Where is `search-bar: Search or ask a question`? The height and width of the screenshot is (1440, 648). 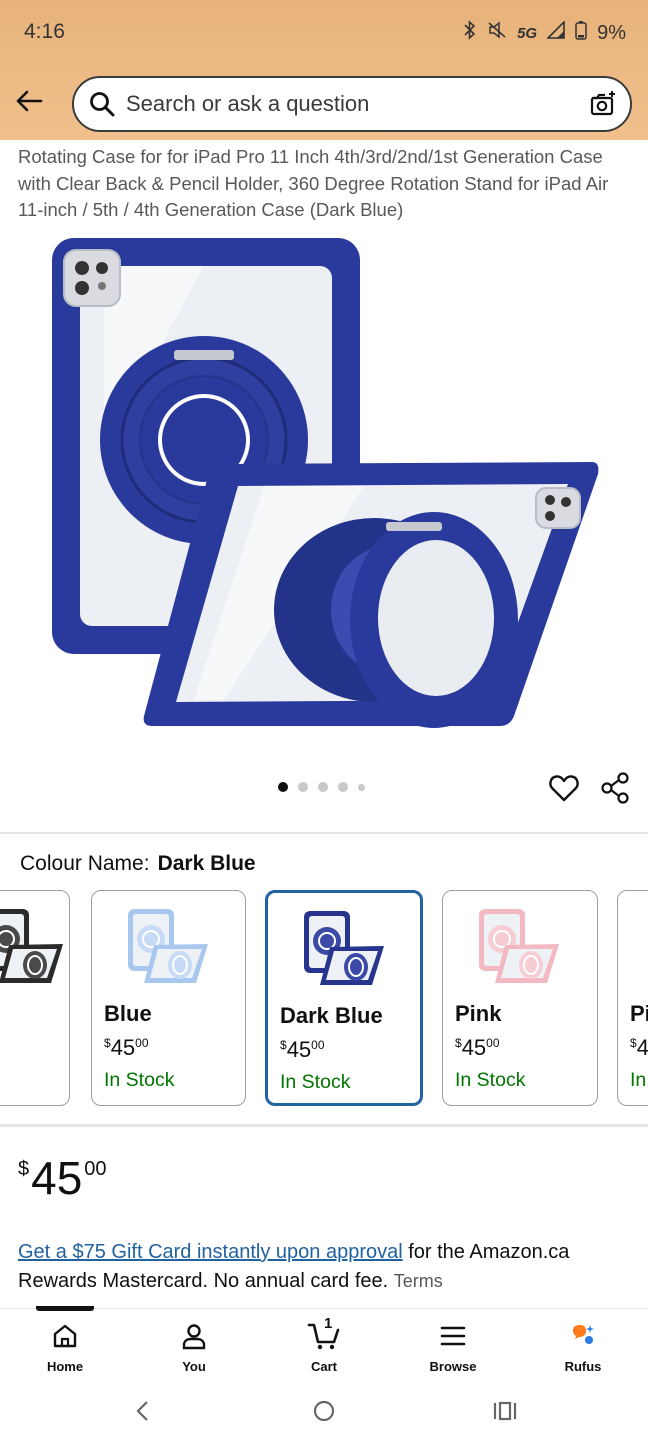
search-bar: Search or ask a question is located at coordinates (352, 104).